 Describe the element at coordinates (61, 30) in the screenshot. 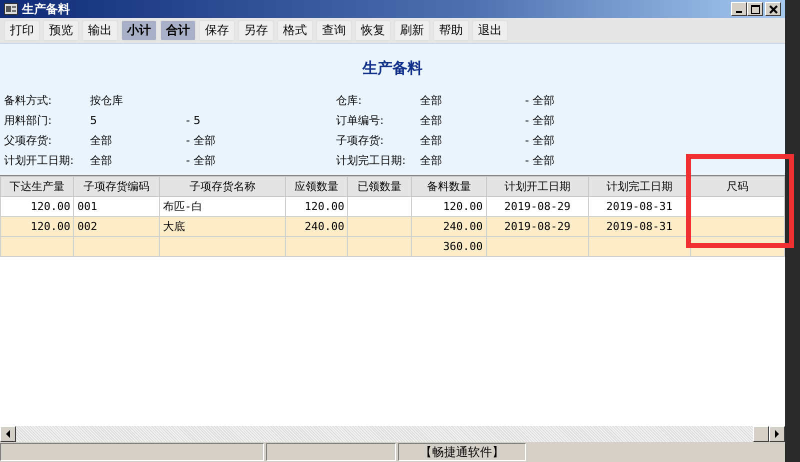

I see `toolbar-button: 预览` at that location.